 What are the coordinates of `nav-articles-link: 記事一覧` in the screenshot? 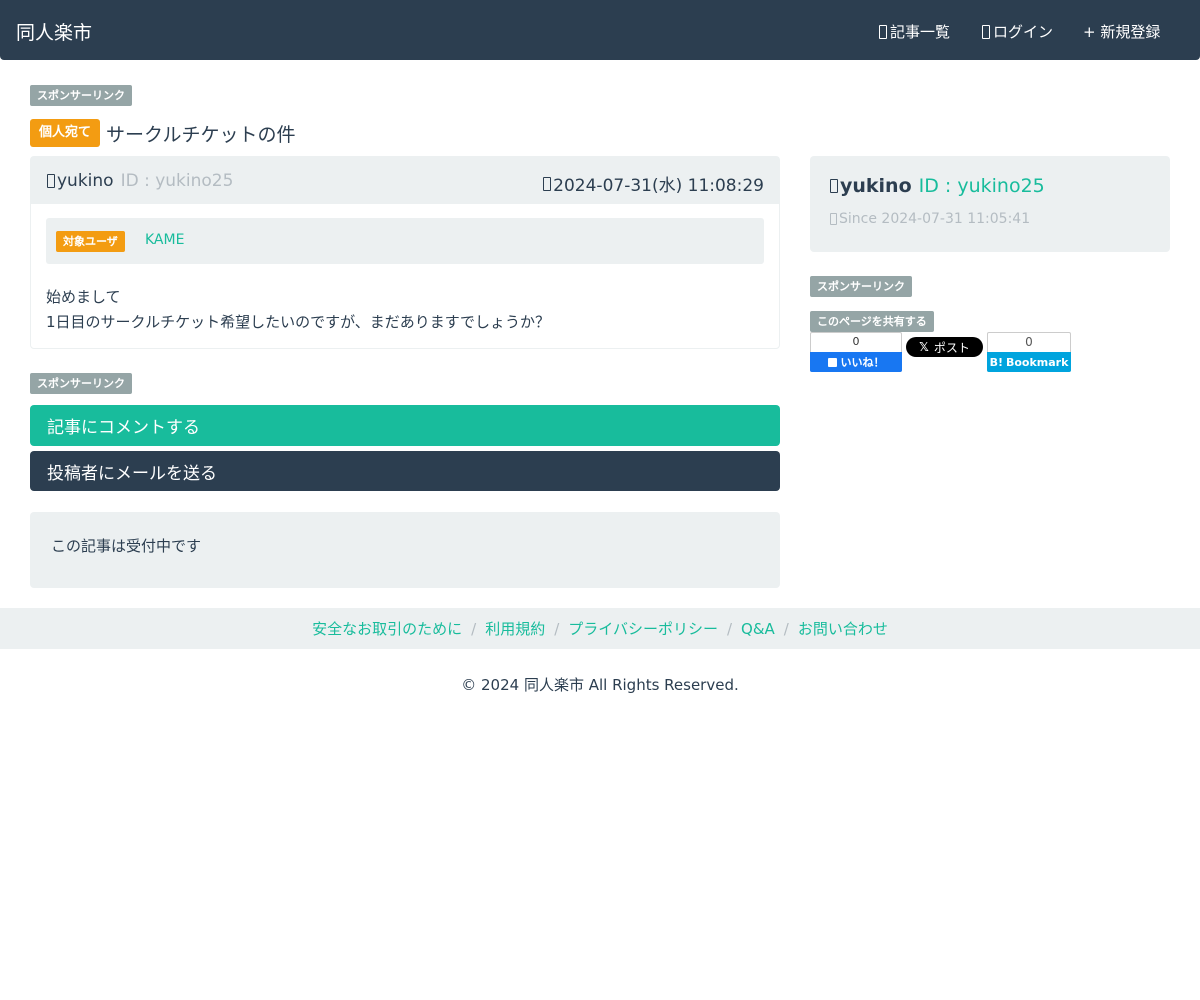 It's located at (914, 31).